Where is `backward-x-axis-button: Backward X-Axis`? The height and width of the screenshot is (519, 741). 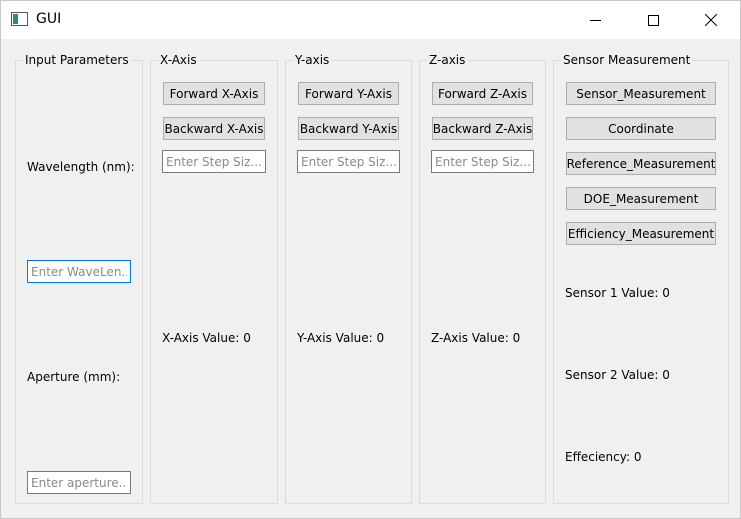 backward-x-axis-button: Backward X-Axis is located at coordinates (214, 128).